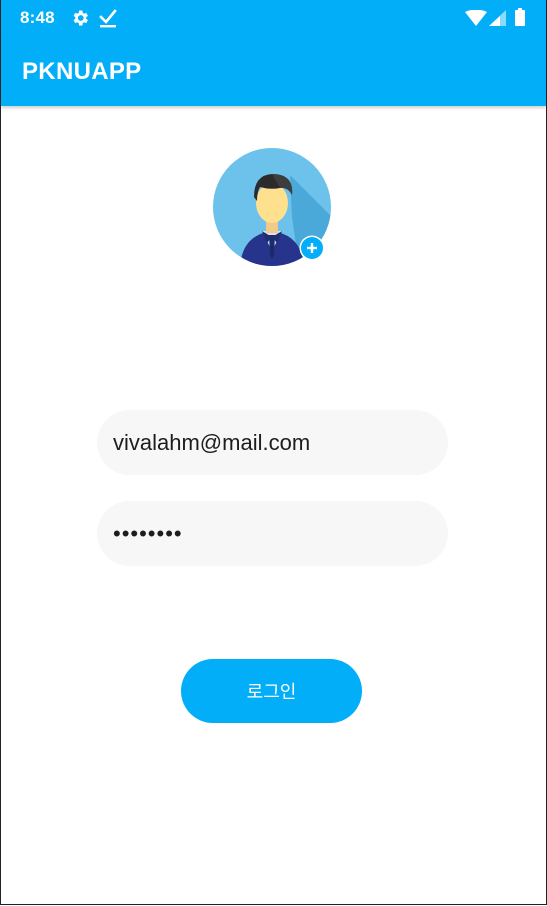 This screenshot has width=547, height=906. What do you see at coordinates (497, 18) in the screenshot?
I see `cell-signal-icon` at bounding box center [497, 18].